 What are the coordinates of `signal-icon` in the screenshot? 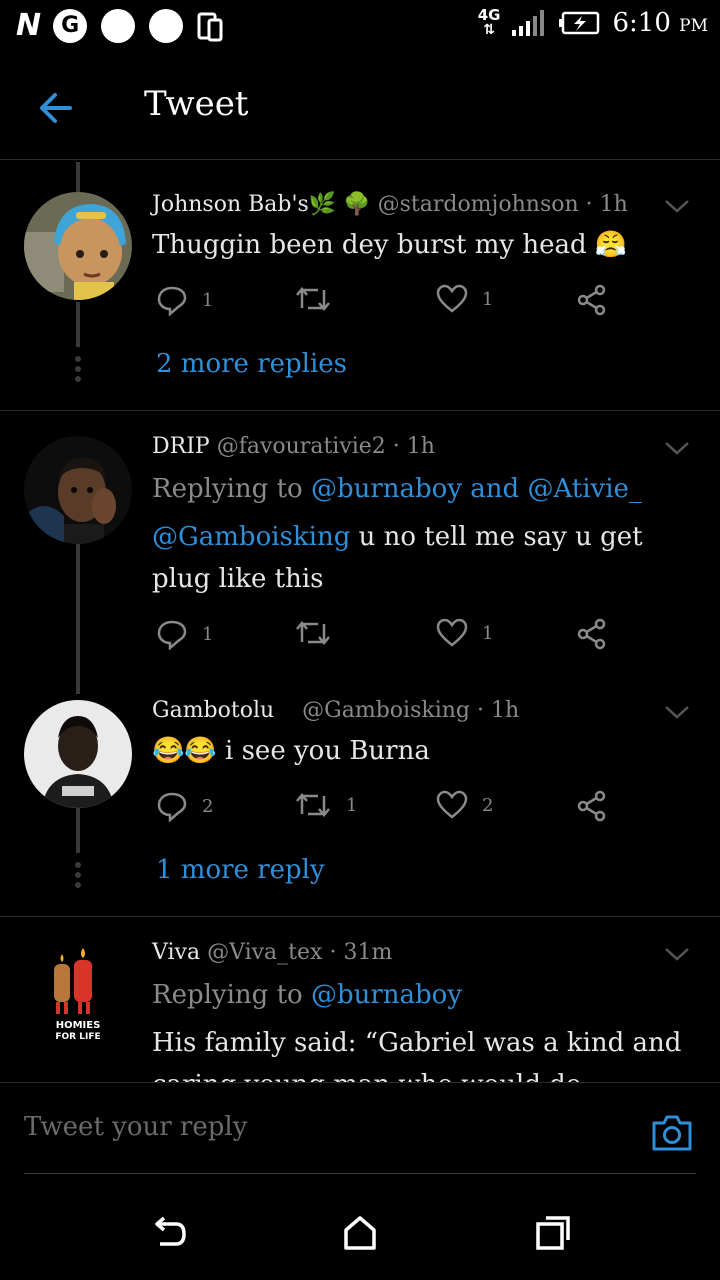 It's located at (528, 23).